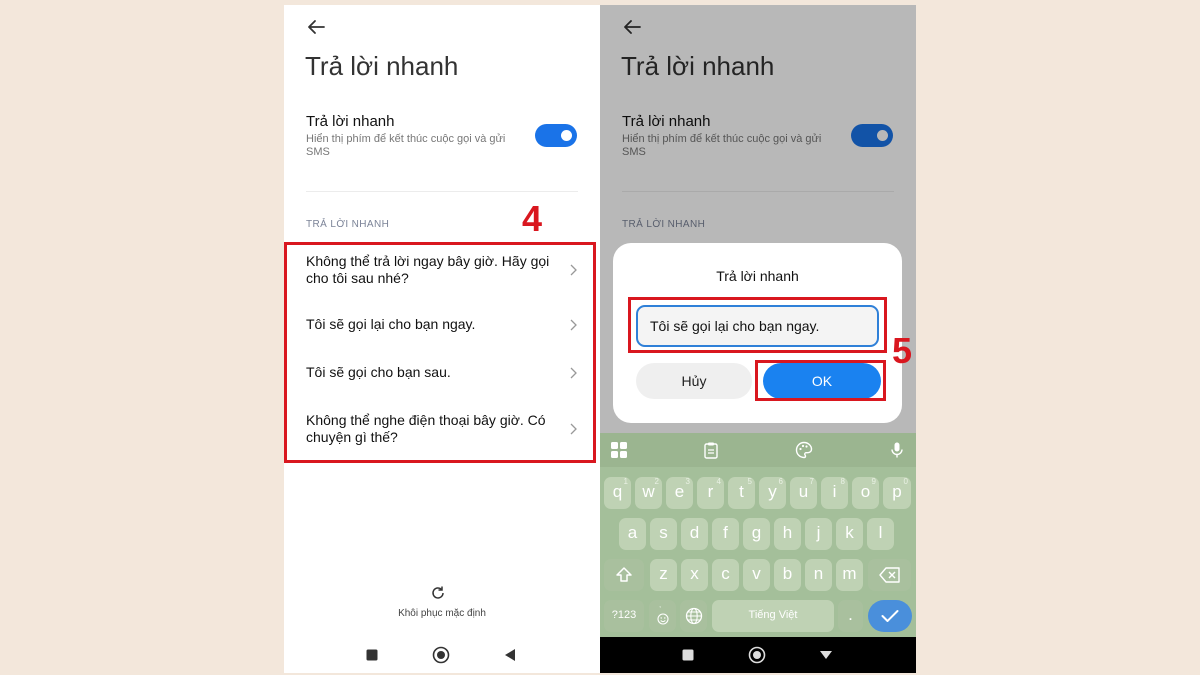 The height and width of the screenshot is (675, 1200). I want to click on key-i: i8, so click(834, 493).